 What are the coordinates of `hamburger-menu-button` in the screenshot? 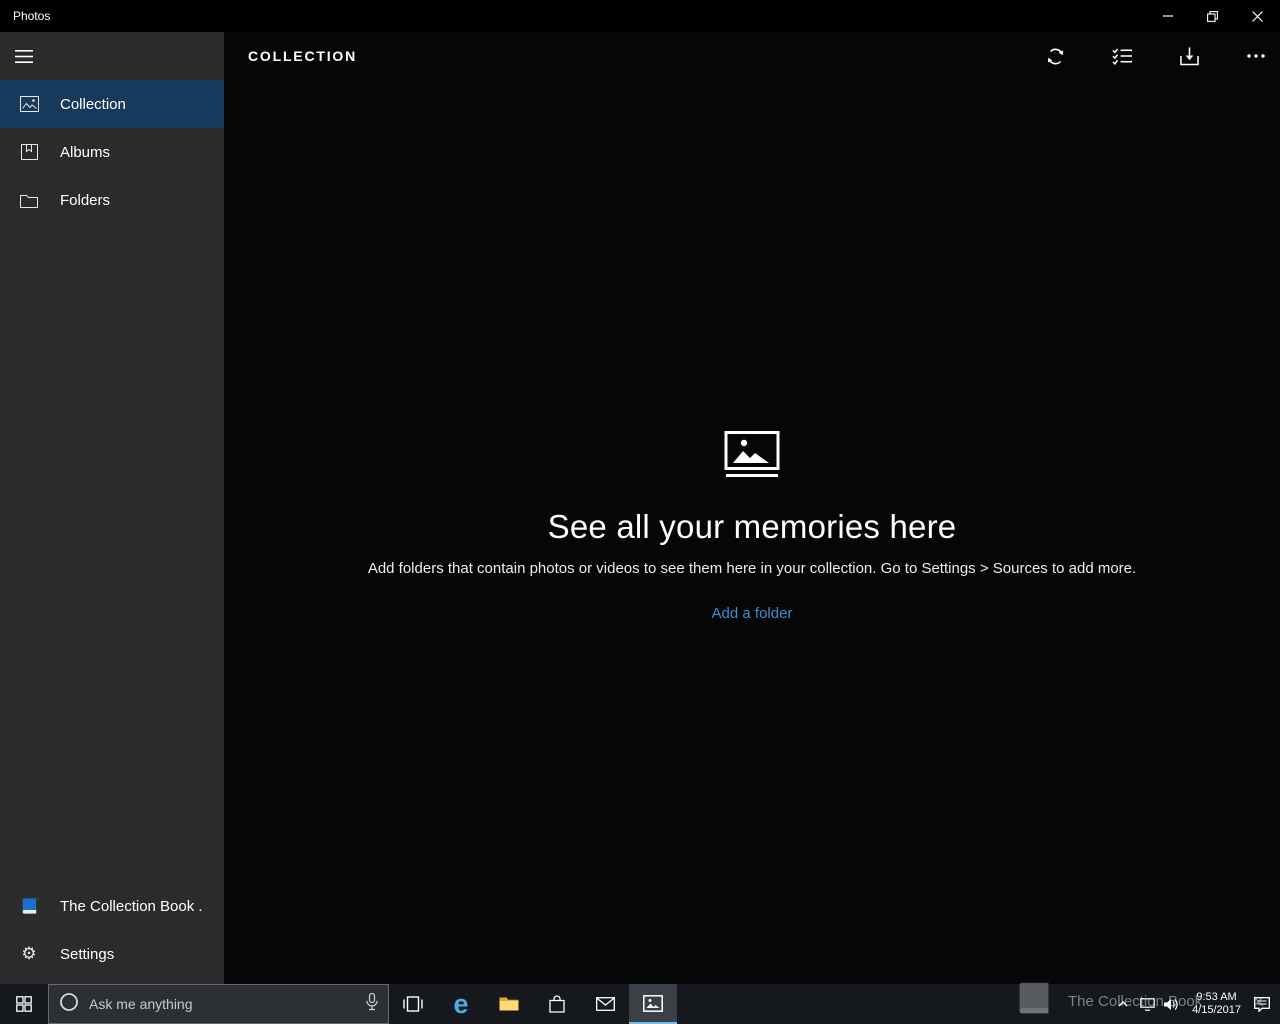 It's located at (24, 56).